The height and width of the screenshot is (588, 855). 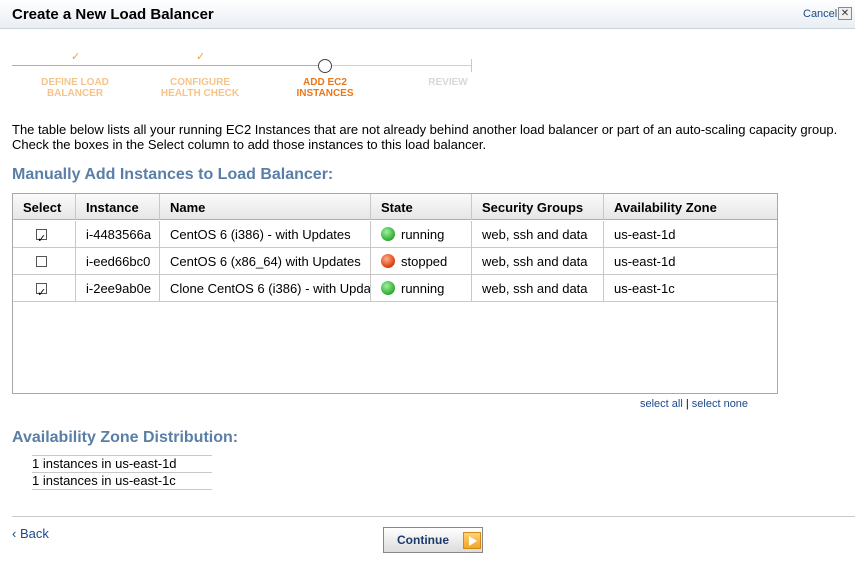 I want to click on state-label: stopped, so click(x=424, y=261).